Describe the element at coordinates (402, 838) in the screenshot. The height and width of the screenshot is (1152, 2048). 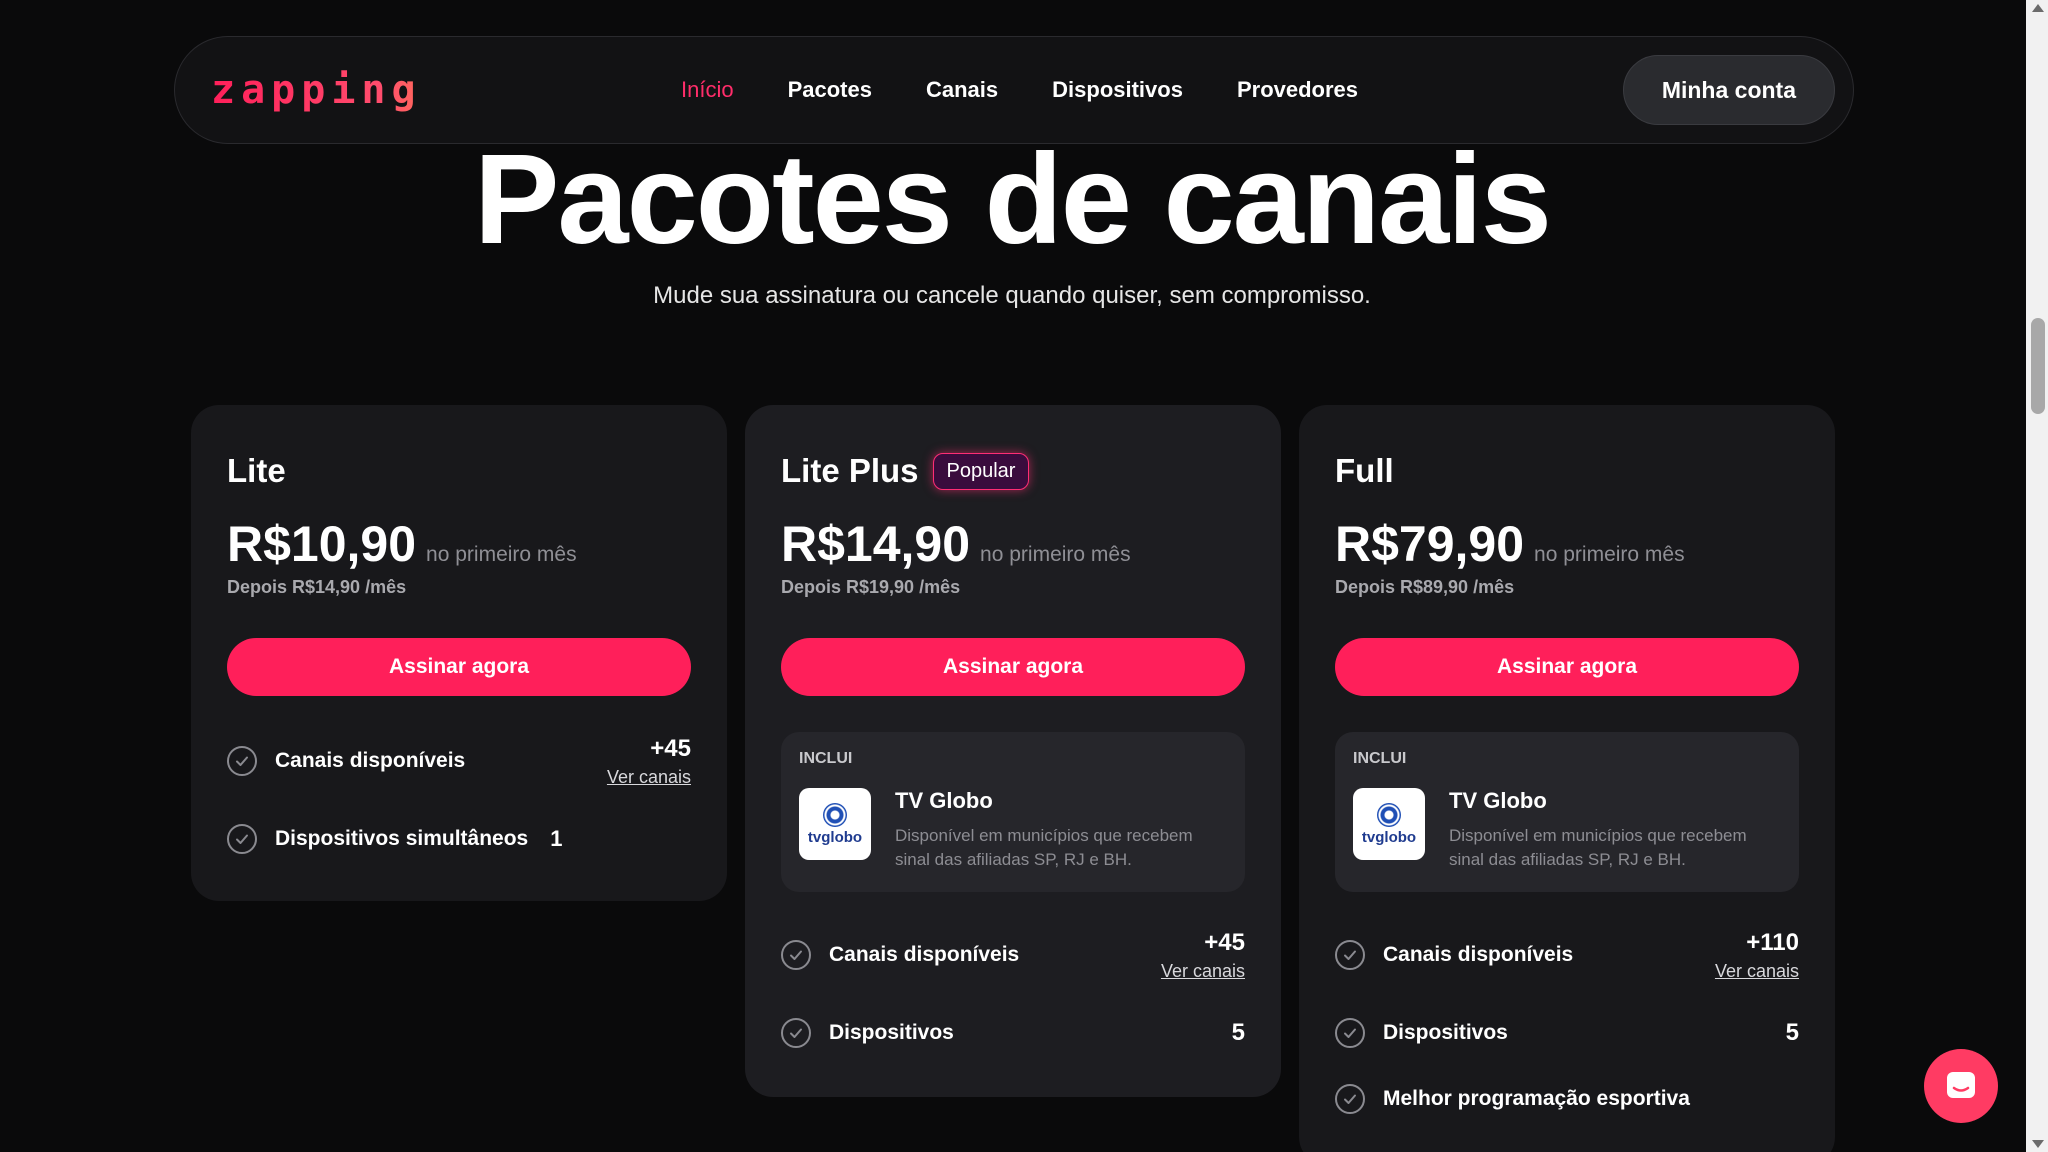
I see `feature-label: Dispositivos simultâneos` at that location.